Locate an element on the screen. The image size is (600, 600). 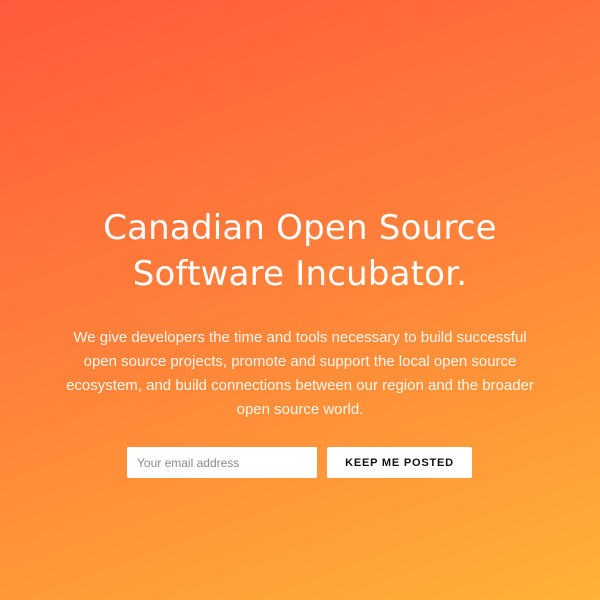
keep-me-posted-button: KEEP ME POSTED is located at coordinates (399, 462).